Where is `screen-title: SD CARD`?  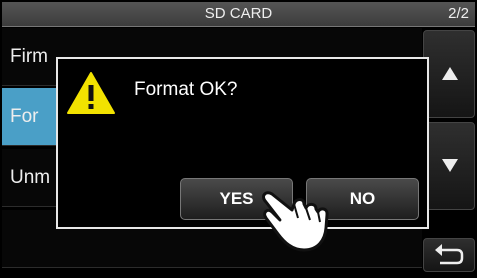 screen-title: SD CARD is located at coordinates (238, 13).